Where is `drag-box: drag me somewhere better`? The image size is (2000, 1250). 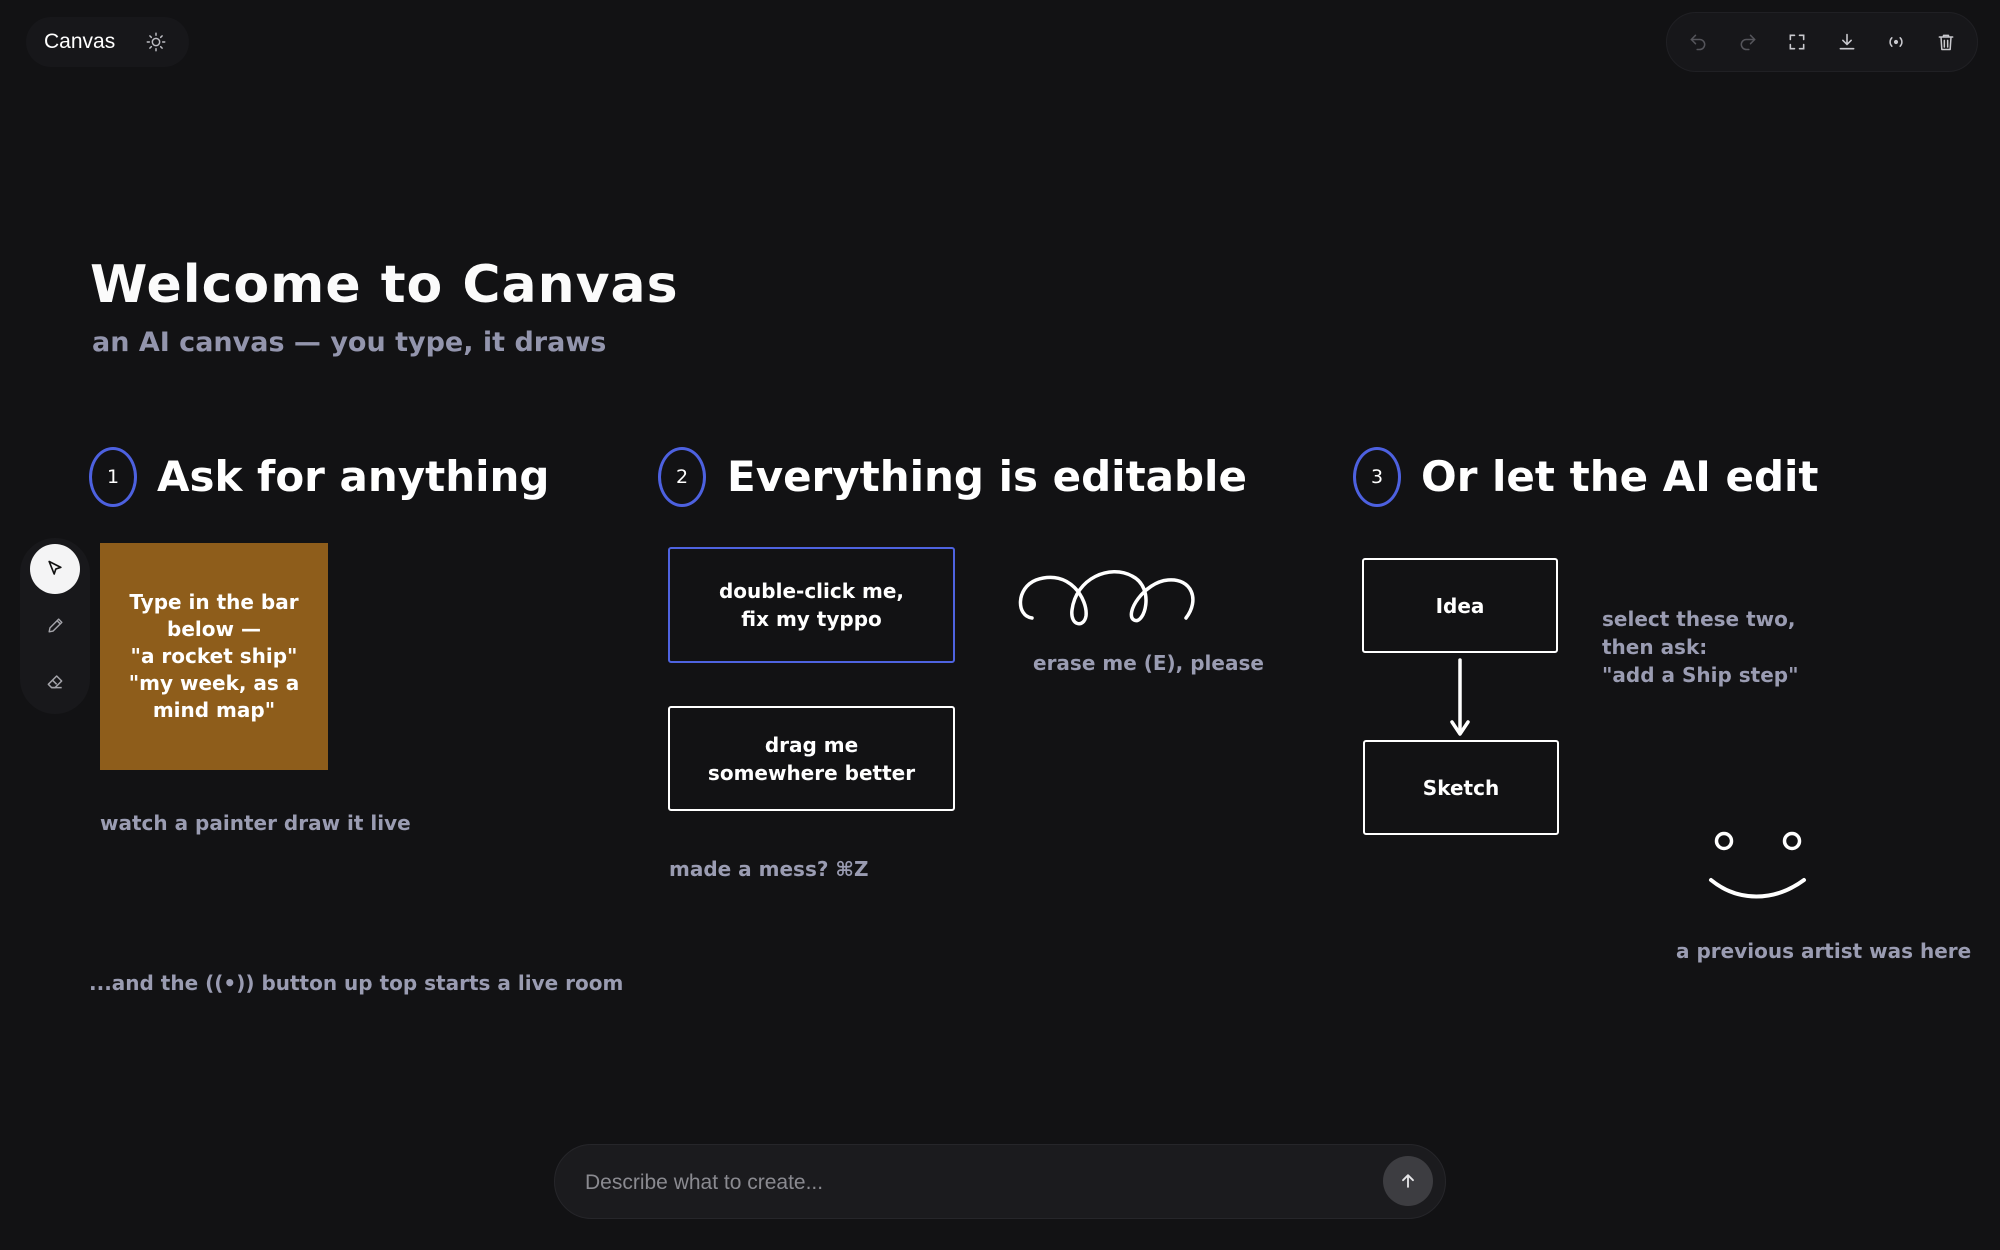
drag-box: drag me somewhere better is located at coordinates (811, 758).